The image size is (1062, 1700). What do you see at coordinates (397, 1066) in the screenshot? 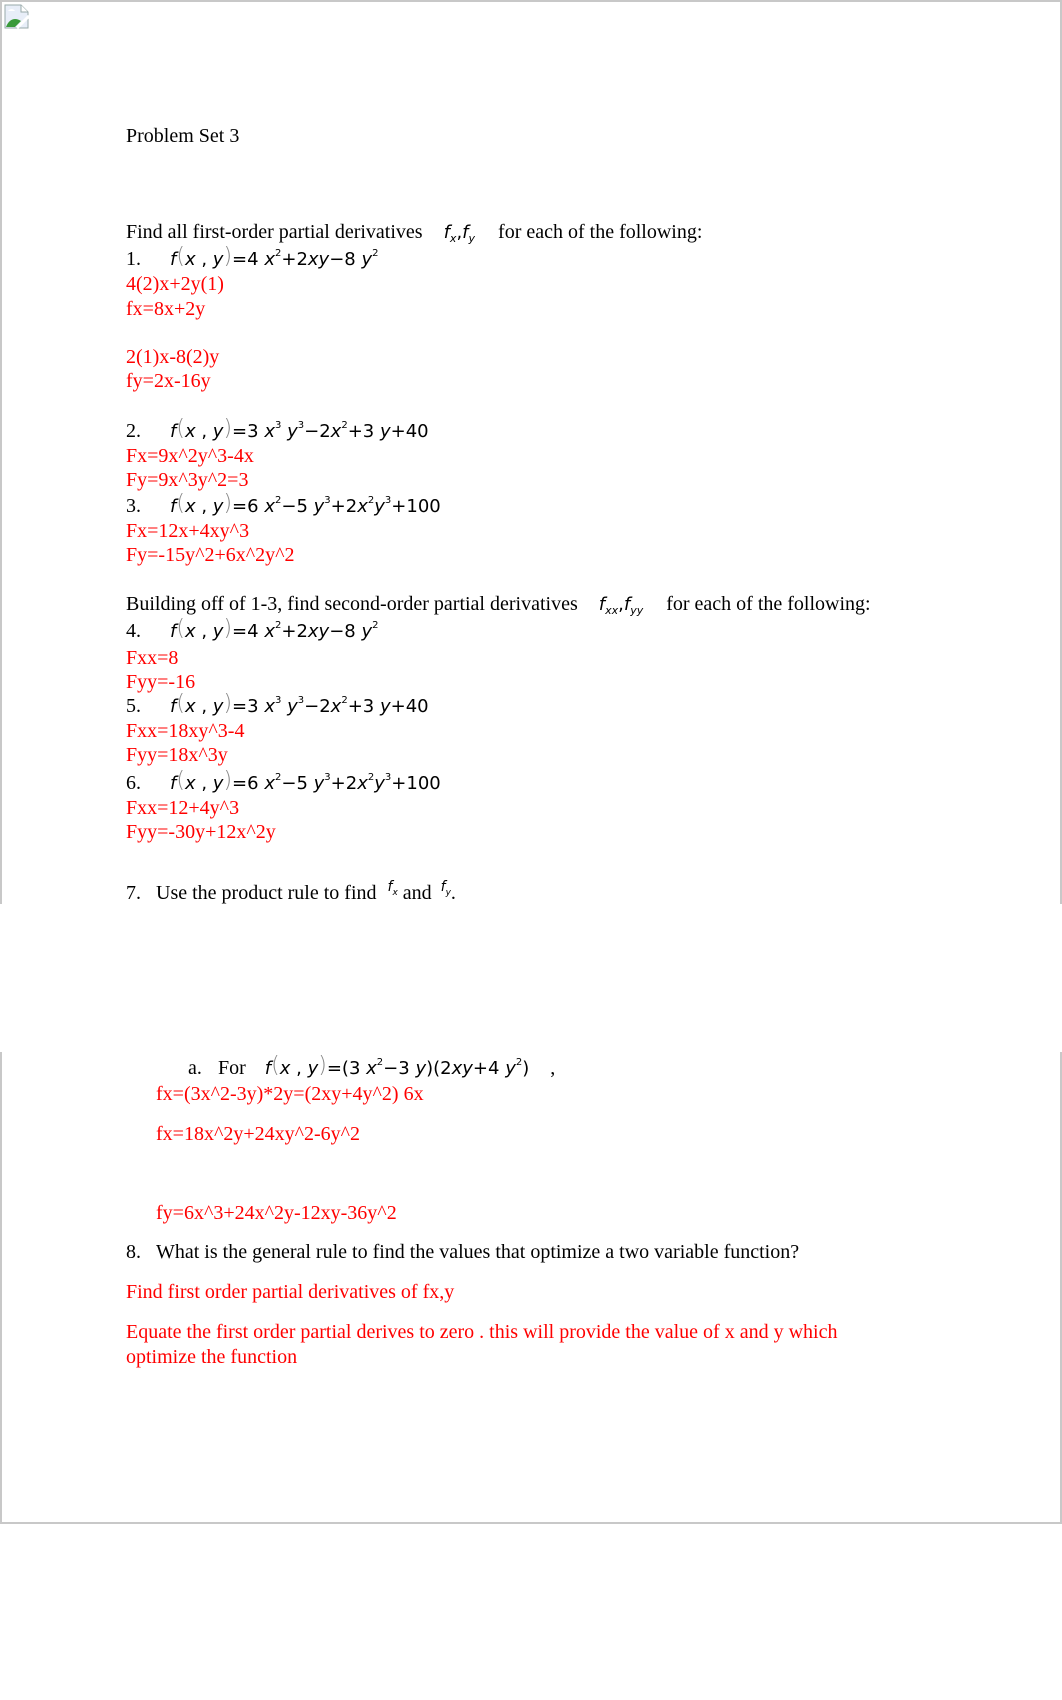
I see `equation-7a: f(x , y)=(3 x2−3 y)(2xy+4 y2)` at bounding box center [397, 1066].